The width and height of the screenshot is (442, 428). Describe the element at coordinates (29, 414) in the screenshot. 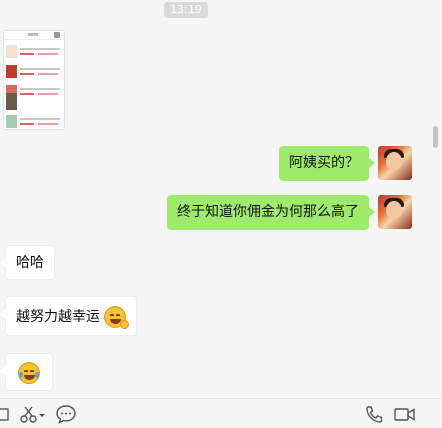

I see `scissors-icon` at that location.